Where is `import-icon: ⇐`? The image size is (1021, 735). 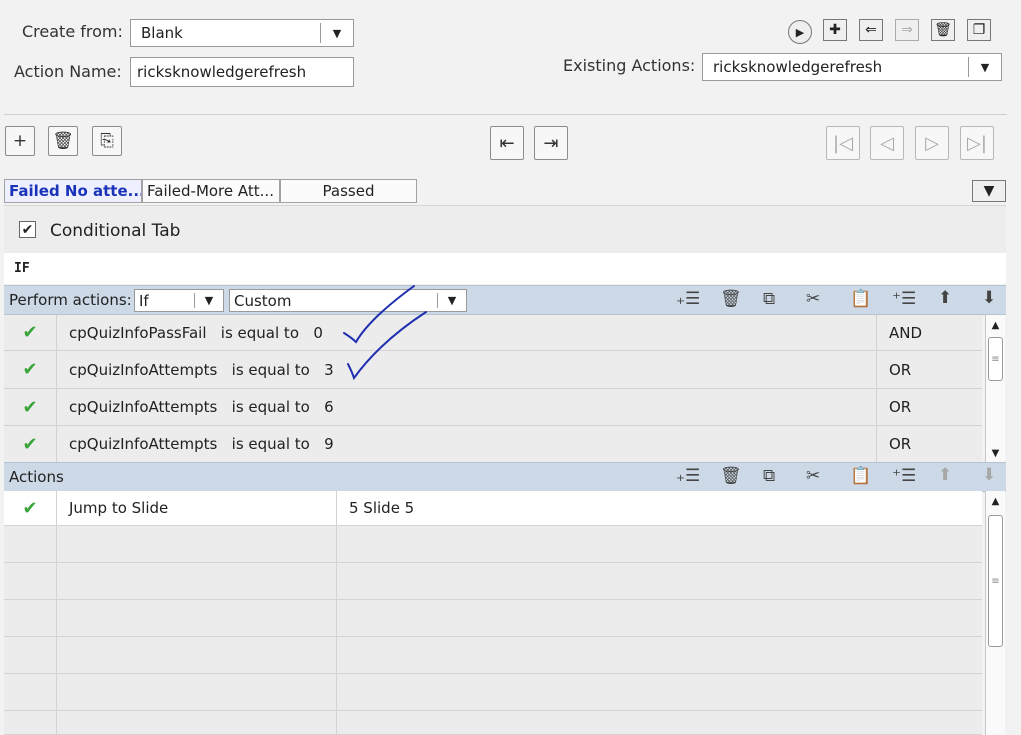 import-icon: ⇐ is located at coordinates (871, 30).